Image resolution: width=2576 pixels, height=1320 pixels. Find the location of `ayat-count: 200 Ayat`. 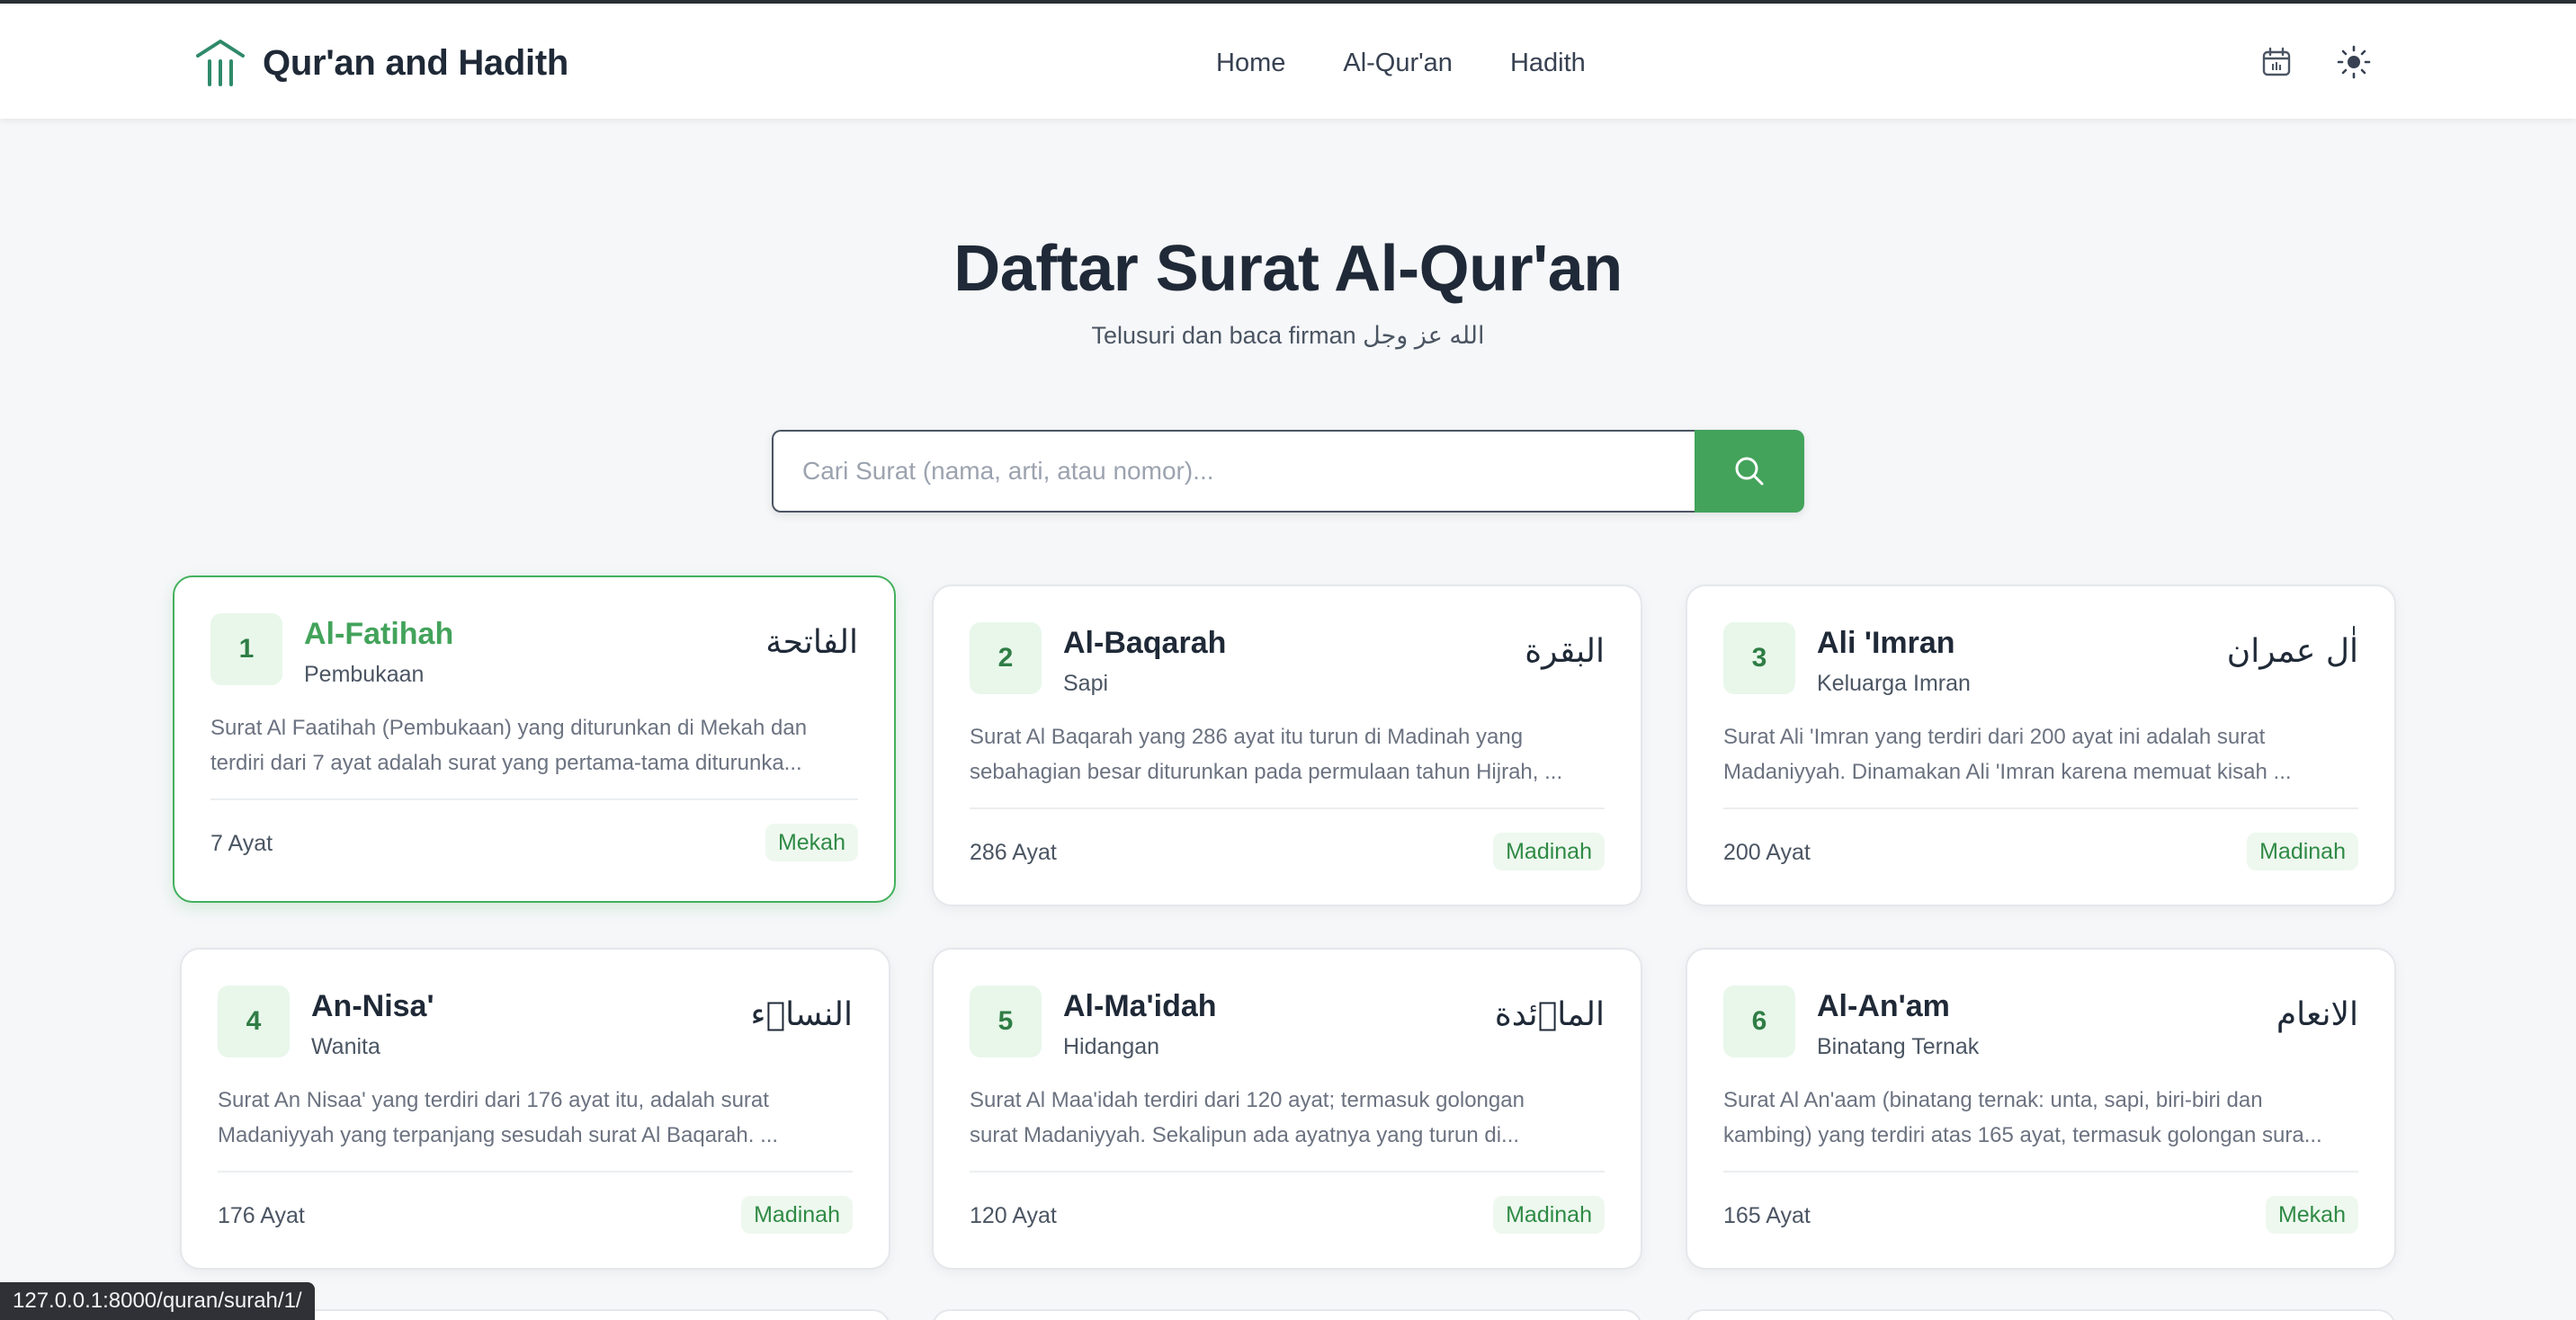

ayat-count: 200 Ayat is located at coordinates (1767, 852).